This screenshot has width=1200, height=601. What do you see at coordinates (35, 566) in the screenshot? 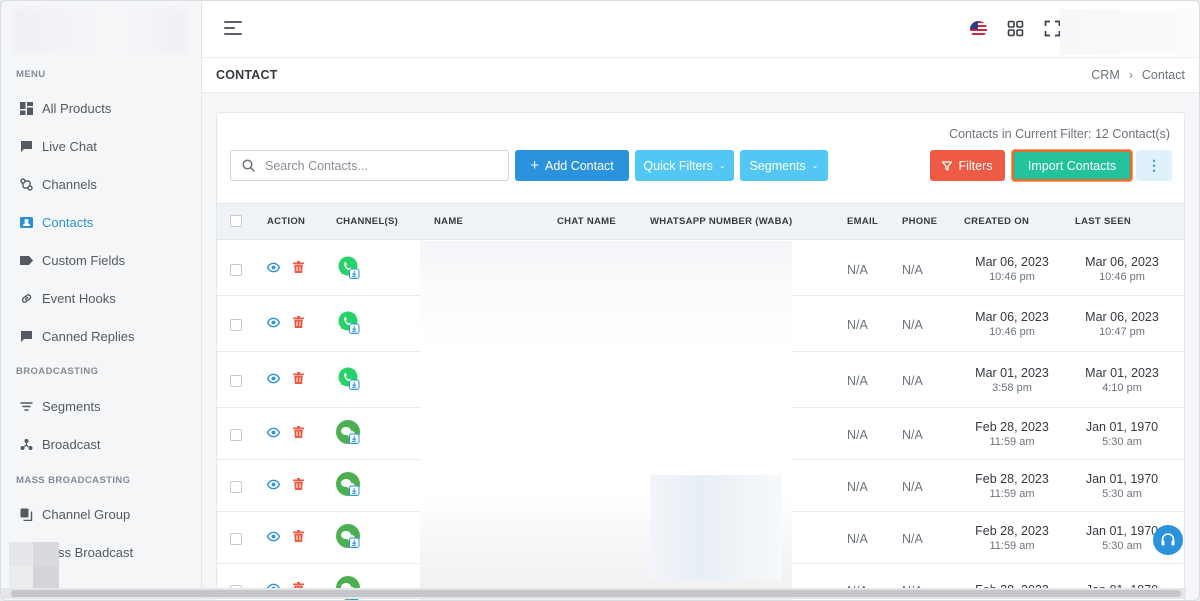
I see `avatar` at bounding box center [35, 566].